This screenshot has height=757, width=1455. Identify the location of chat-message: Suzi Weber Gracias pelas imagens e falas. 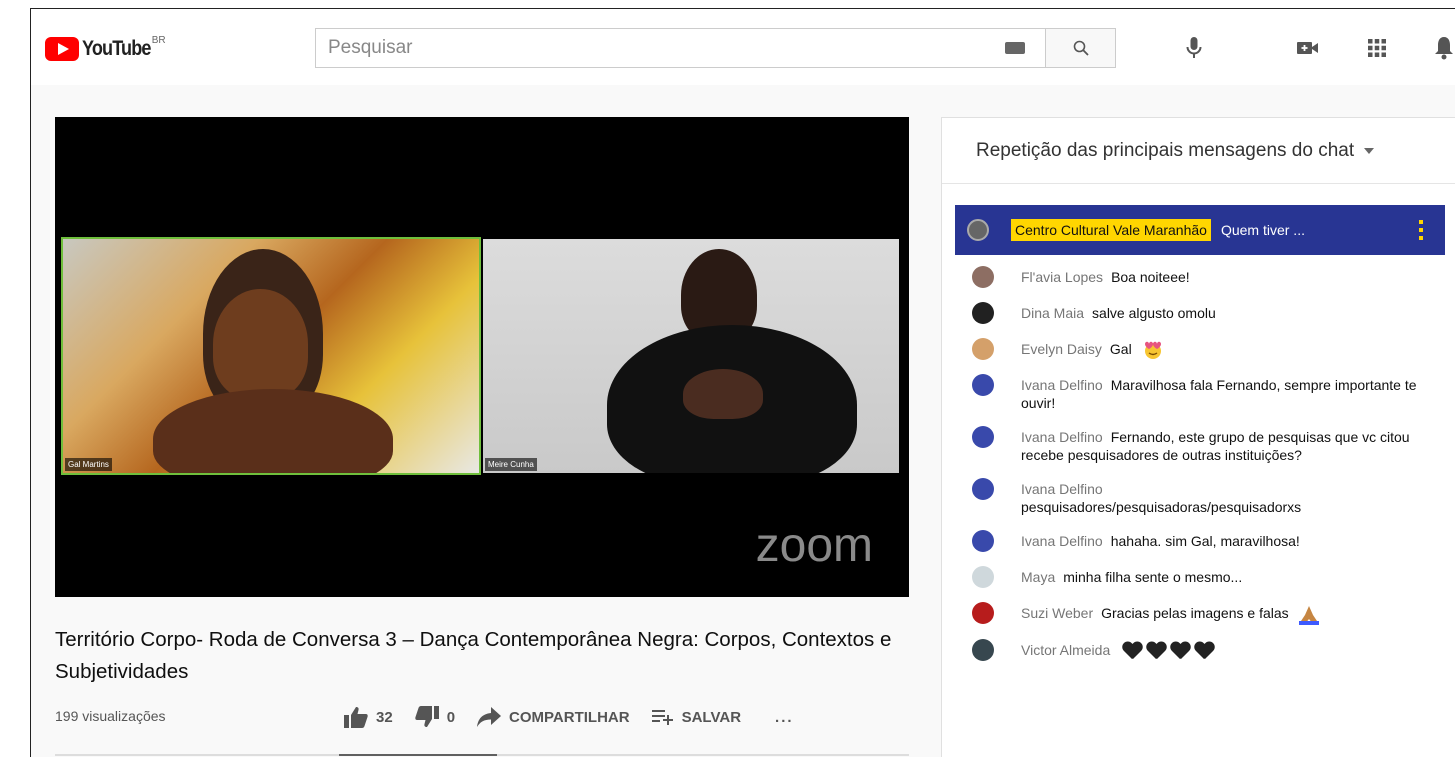
(1198, 613).